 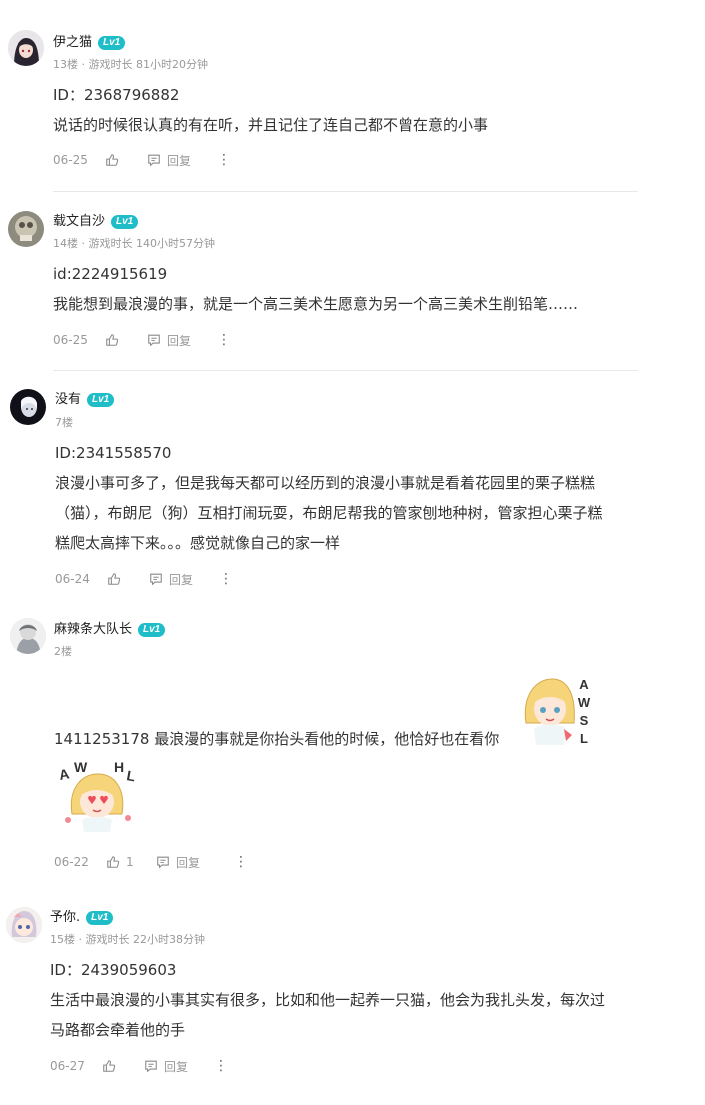 I want to click on comment-line: 1411253178 最浪漫的事就是你抬头看他的时候，他恰好也在看你, so click(x=277, y=739).